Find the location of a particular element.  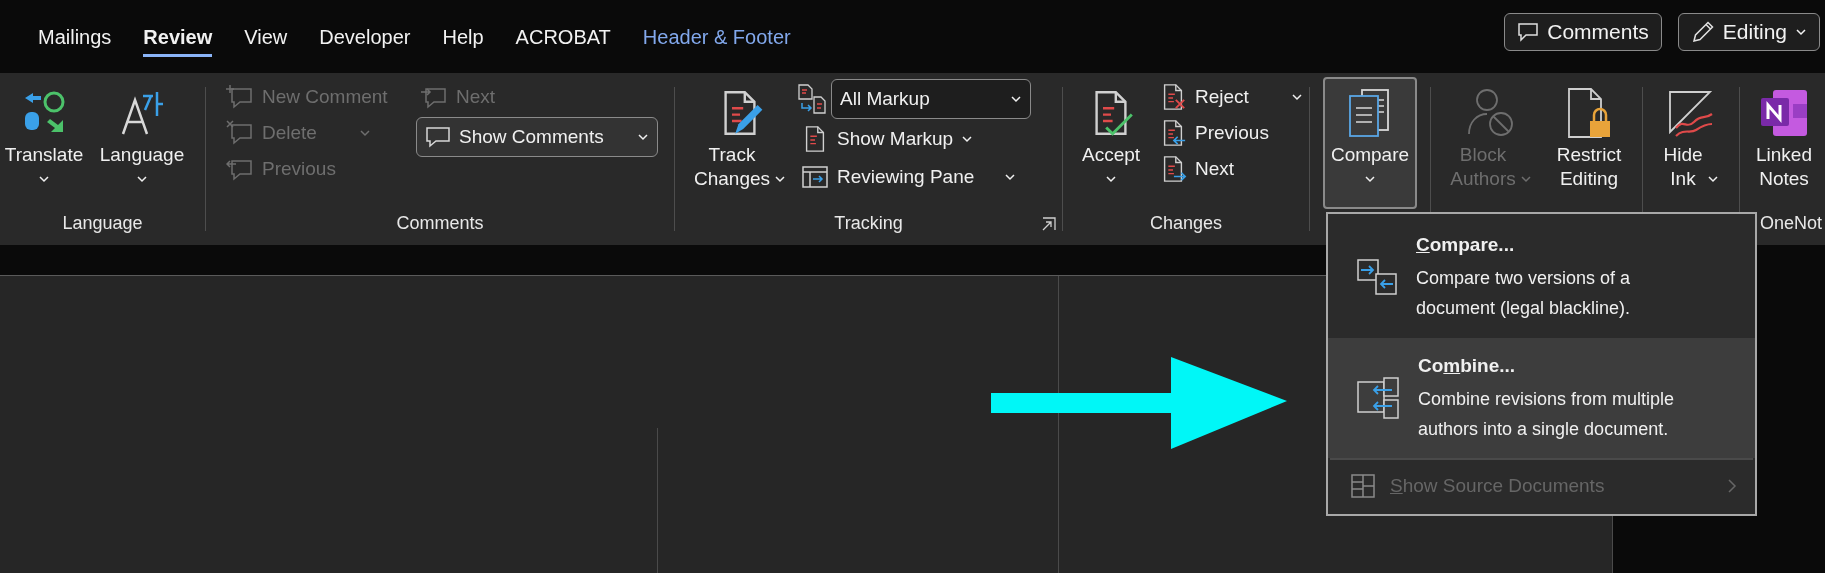

hide-ink-button: Hide Ink is located at coordinates (1691, 143).